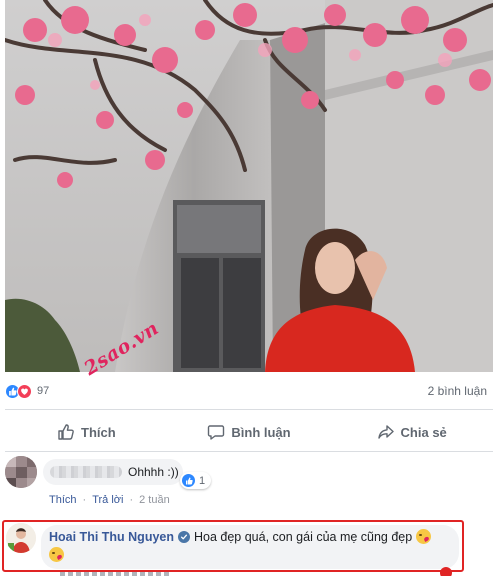  Describe the element at coordinates (423, 432) in the screenshot. I see `share-button-label: Chia sẻ` at that location.